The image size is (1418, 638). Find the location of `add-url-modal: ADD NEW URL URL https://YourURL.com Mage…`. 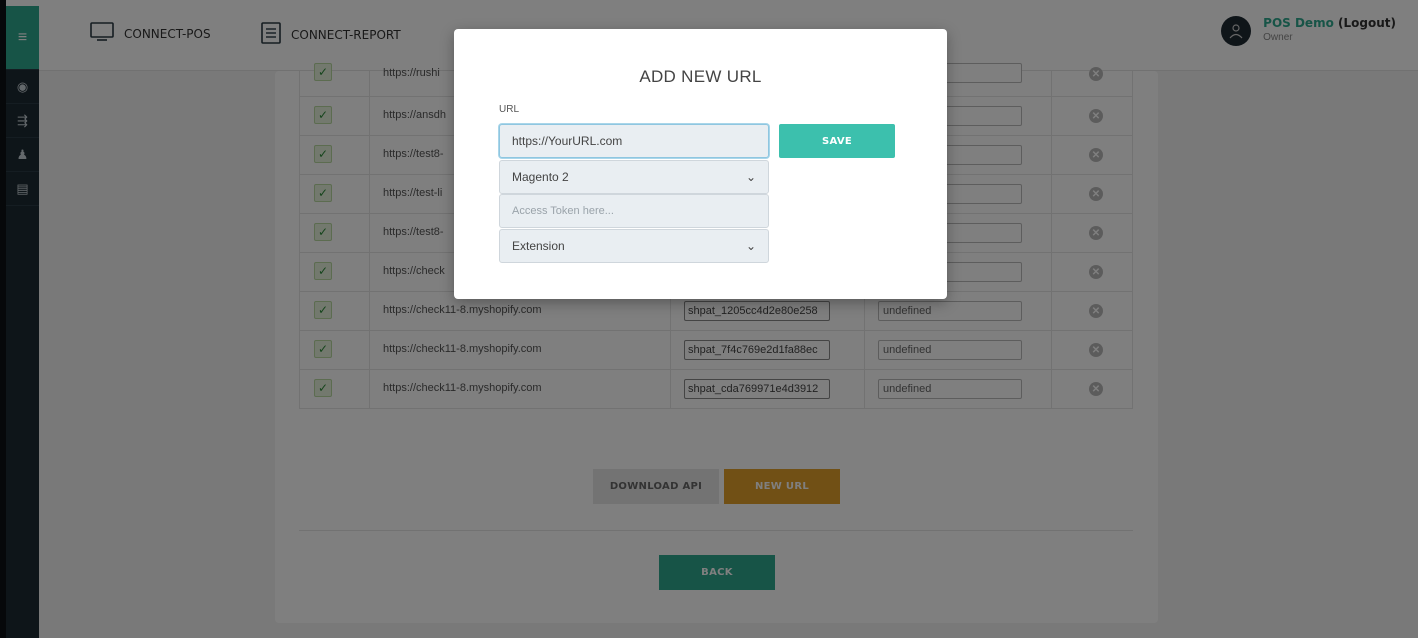

add-url-modal: ADD NEW URL URL https://YourURL.com Mage… is located at coordinates (700, 164).